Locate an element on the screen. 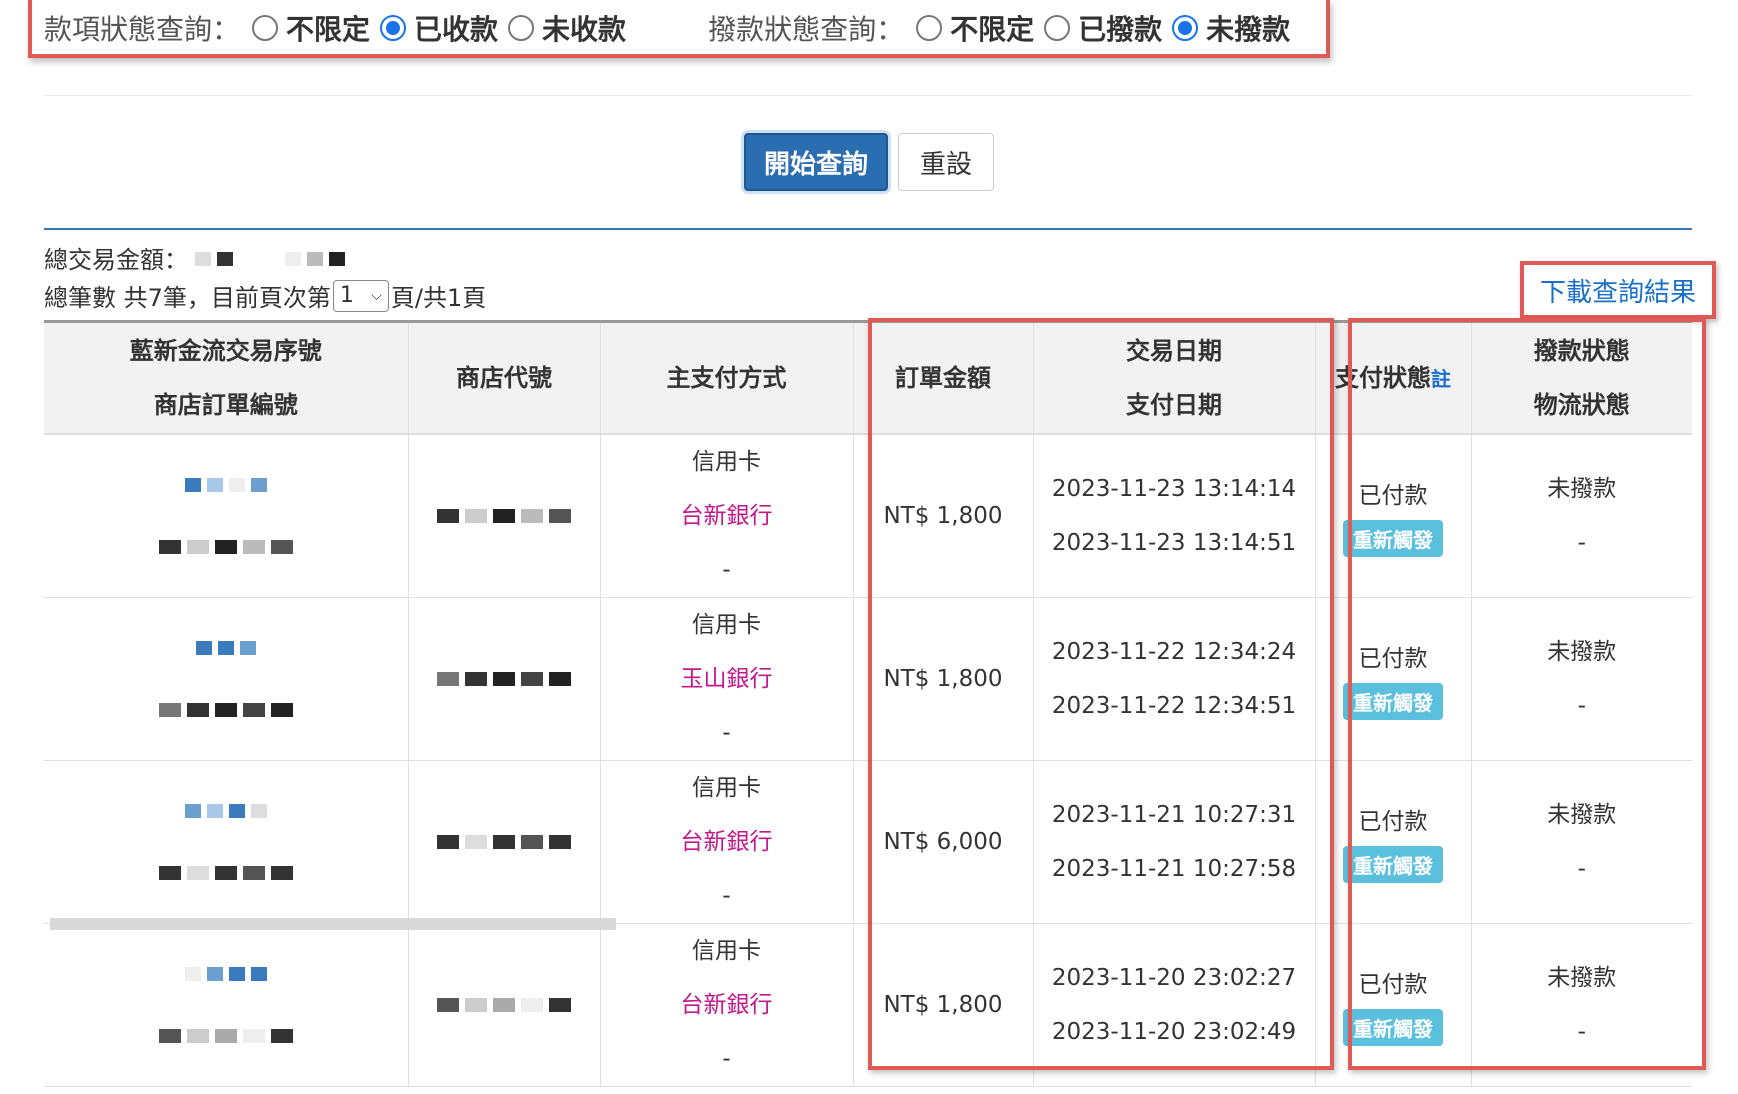 The width and height of the screenshot is (1738, 1094). payment-radio-unreceived: 未收款 is located at coordinates (567, 28).